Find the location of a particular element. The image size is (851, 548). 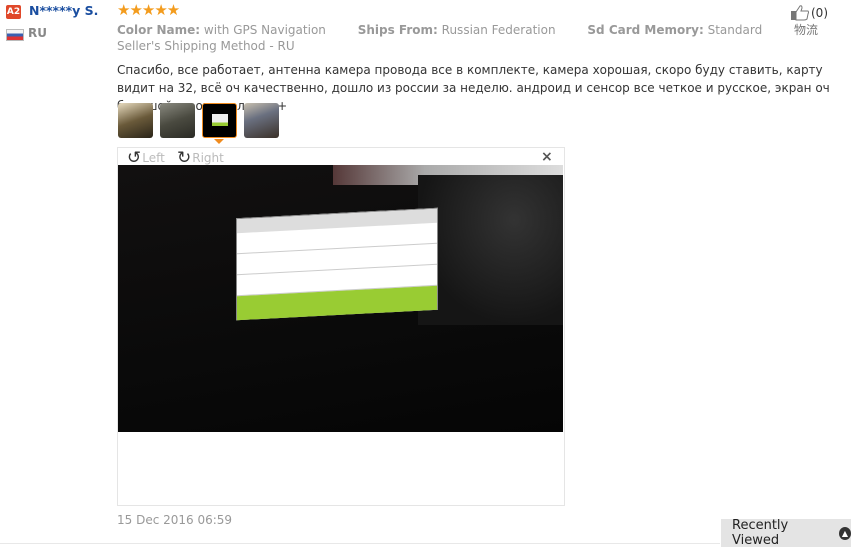

recently-viewed-button: Recently Viewed ▲ is located at coordinates (786, 533).